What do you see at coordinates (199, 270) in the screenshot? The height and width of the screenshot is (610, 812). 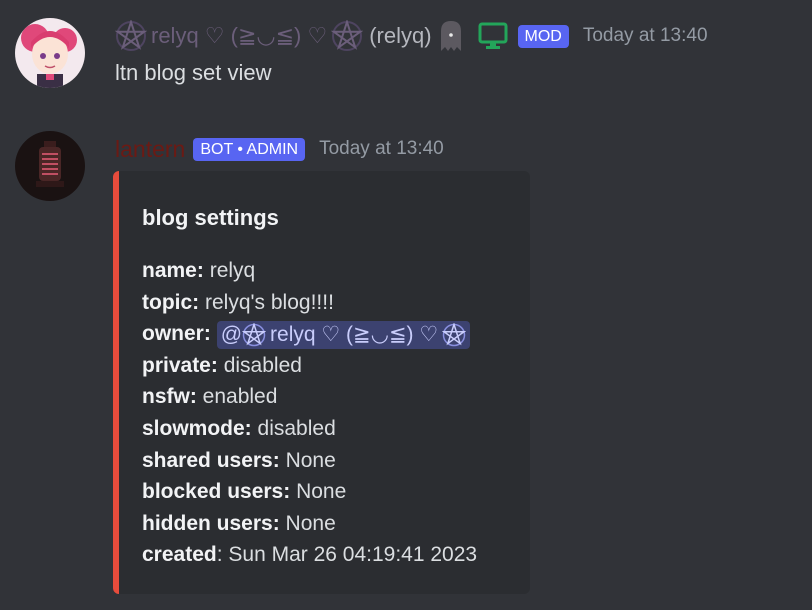 I see `field-name: name: relyq` at bounding box center [199, 270].